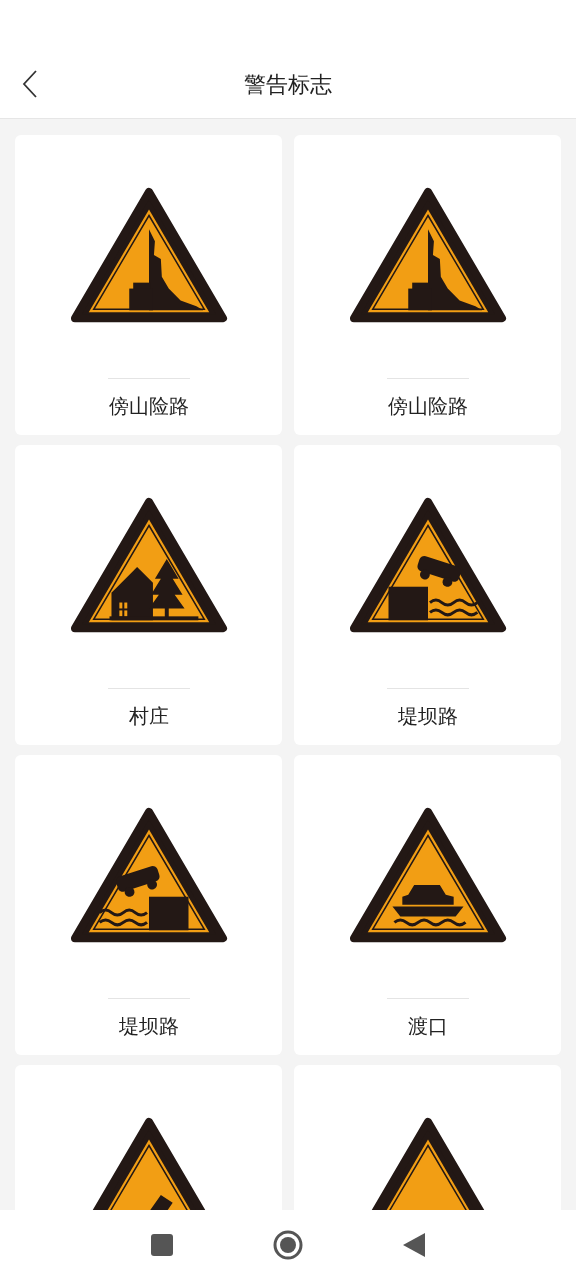 This screenshot has width=576, height=1280. I want to click on back-nav-icon, so click(414, 1245).